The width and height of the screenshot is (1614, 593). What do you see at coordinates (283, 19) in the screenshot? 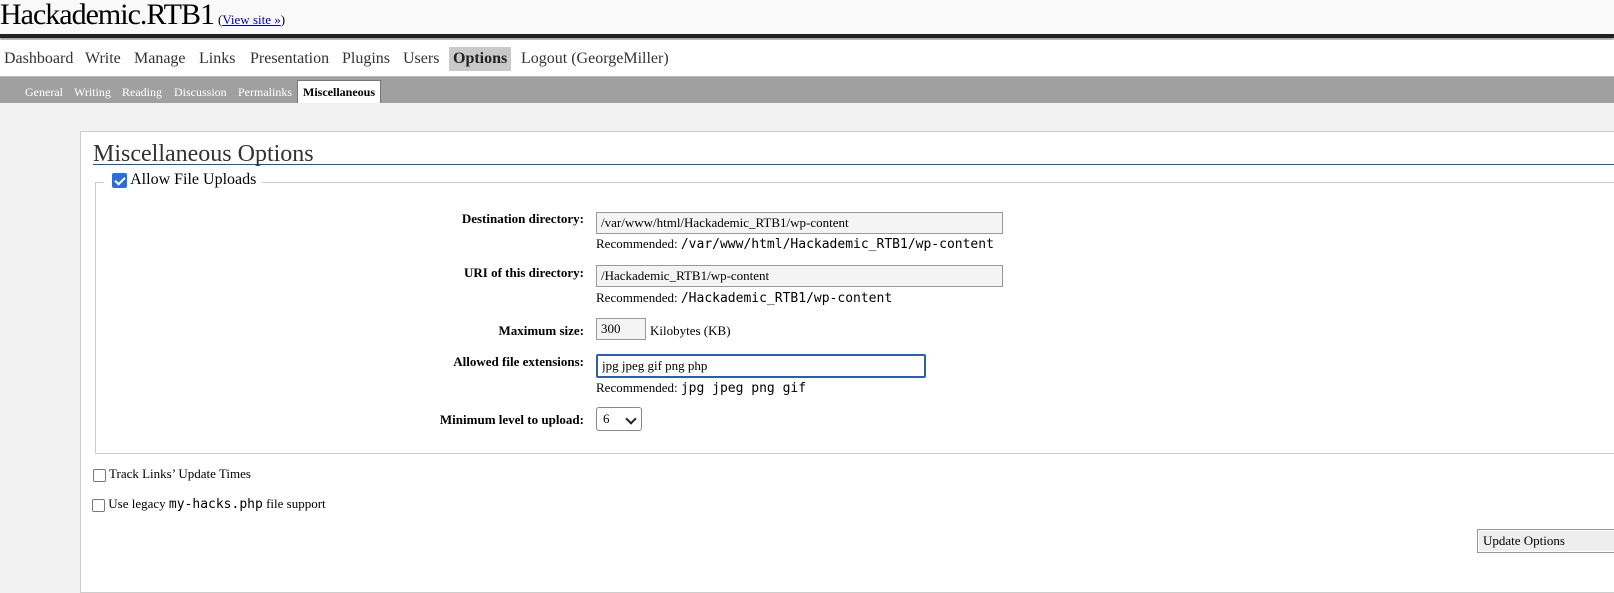
I see `view-site-close-paren: )` at bounding box center [283, 19].